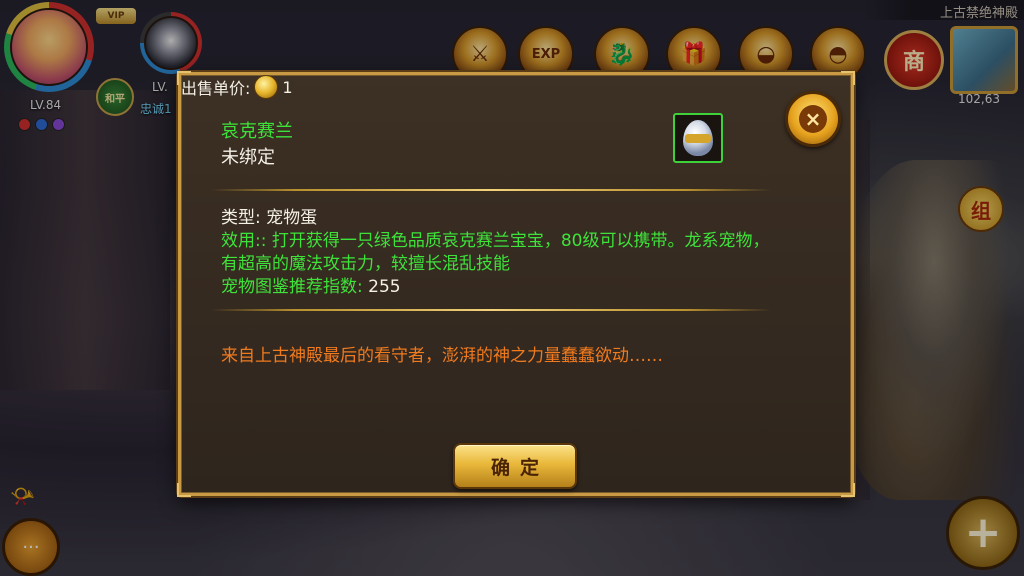 The height and width of the screenshot is (576, 1024). What do you see at coordinates (384, 287) in the screenshot?
I see `recommend-index-value: 255` at bounding box center [384, 287].